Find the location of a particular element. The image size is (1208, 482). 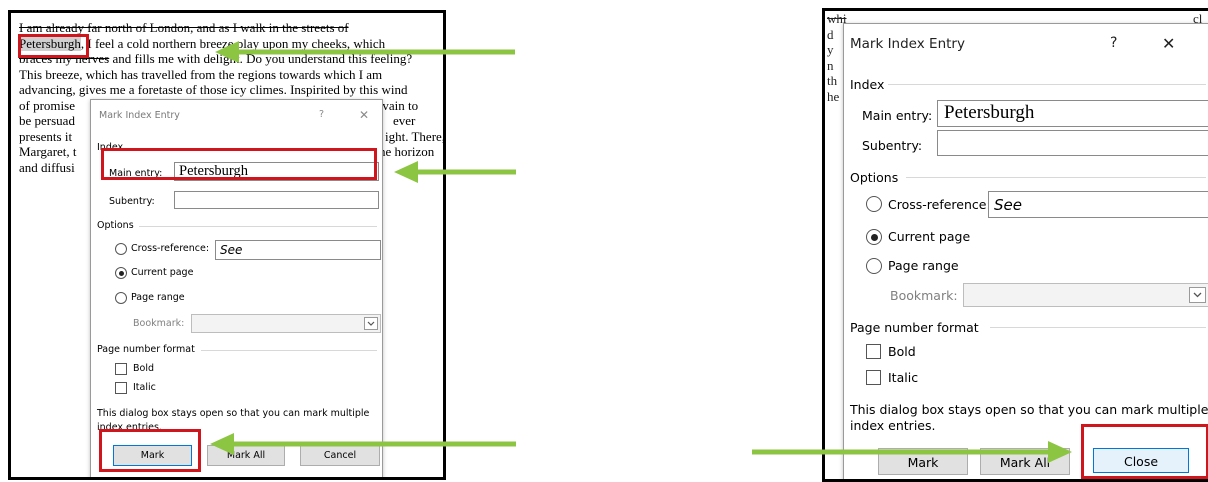

index-group-label: Index is located at coordinates (867, 84).